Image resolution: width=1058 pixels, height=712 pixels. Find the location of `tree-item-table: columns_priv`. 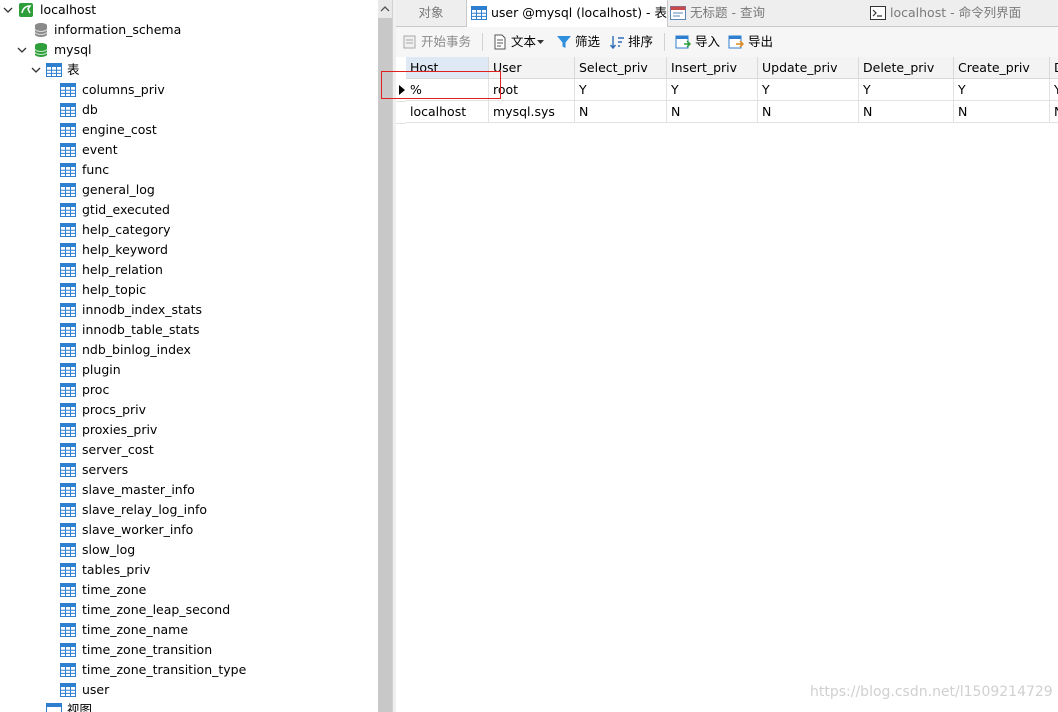

tree-item-table: columns_priv is located at coordinates (189, 90).